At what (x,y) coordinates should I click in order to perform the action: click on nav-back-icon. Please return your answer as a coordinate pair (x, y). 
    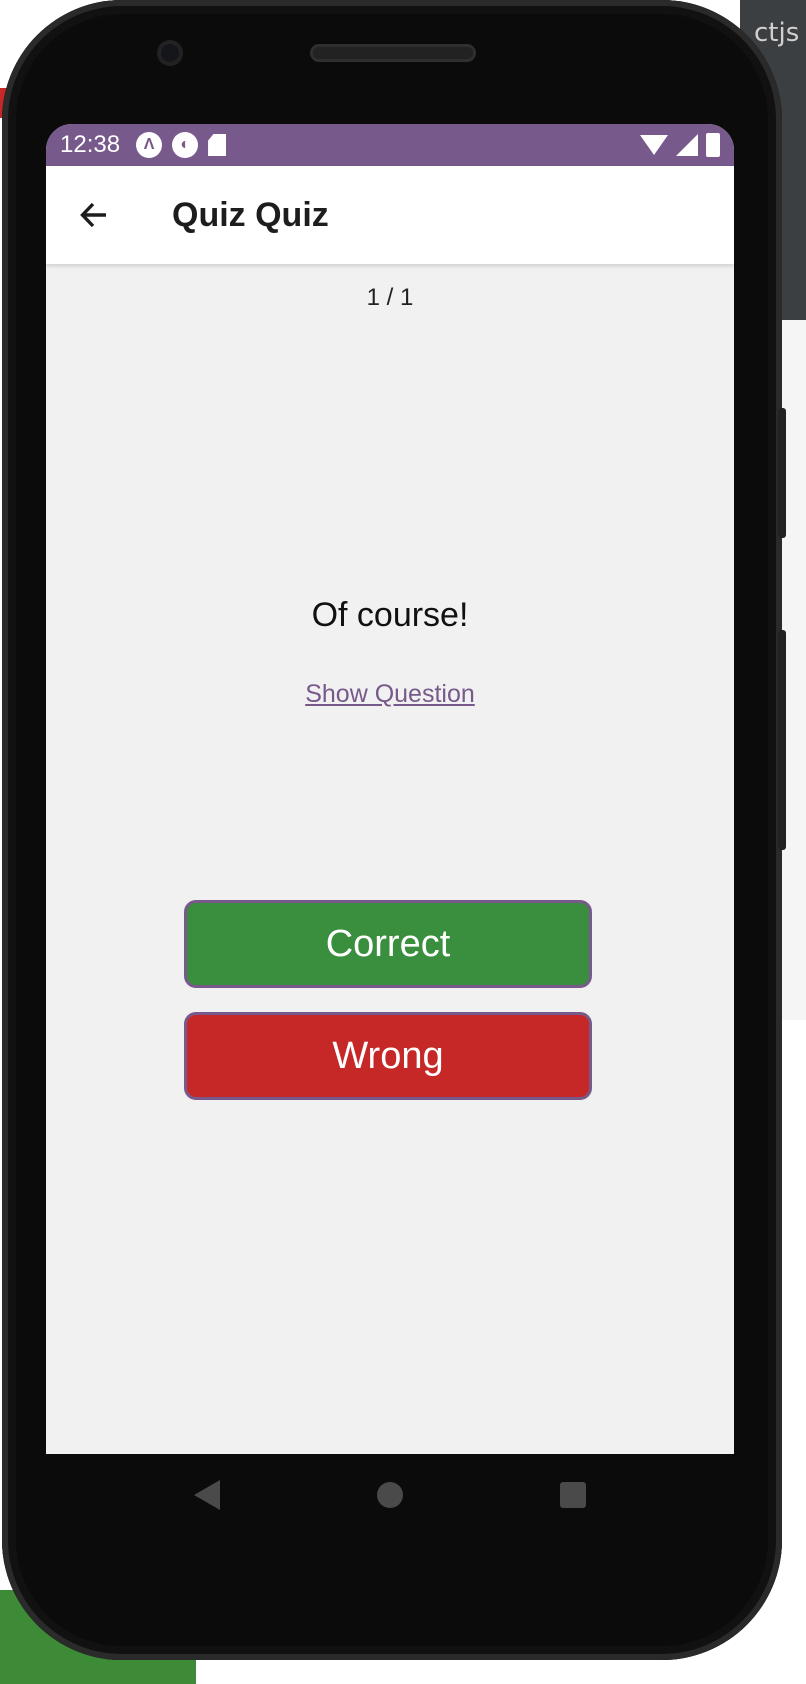
    Looking at the image, I should click on (207, 1495).